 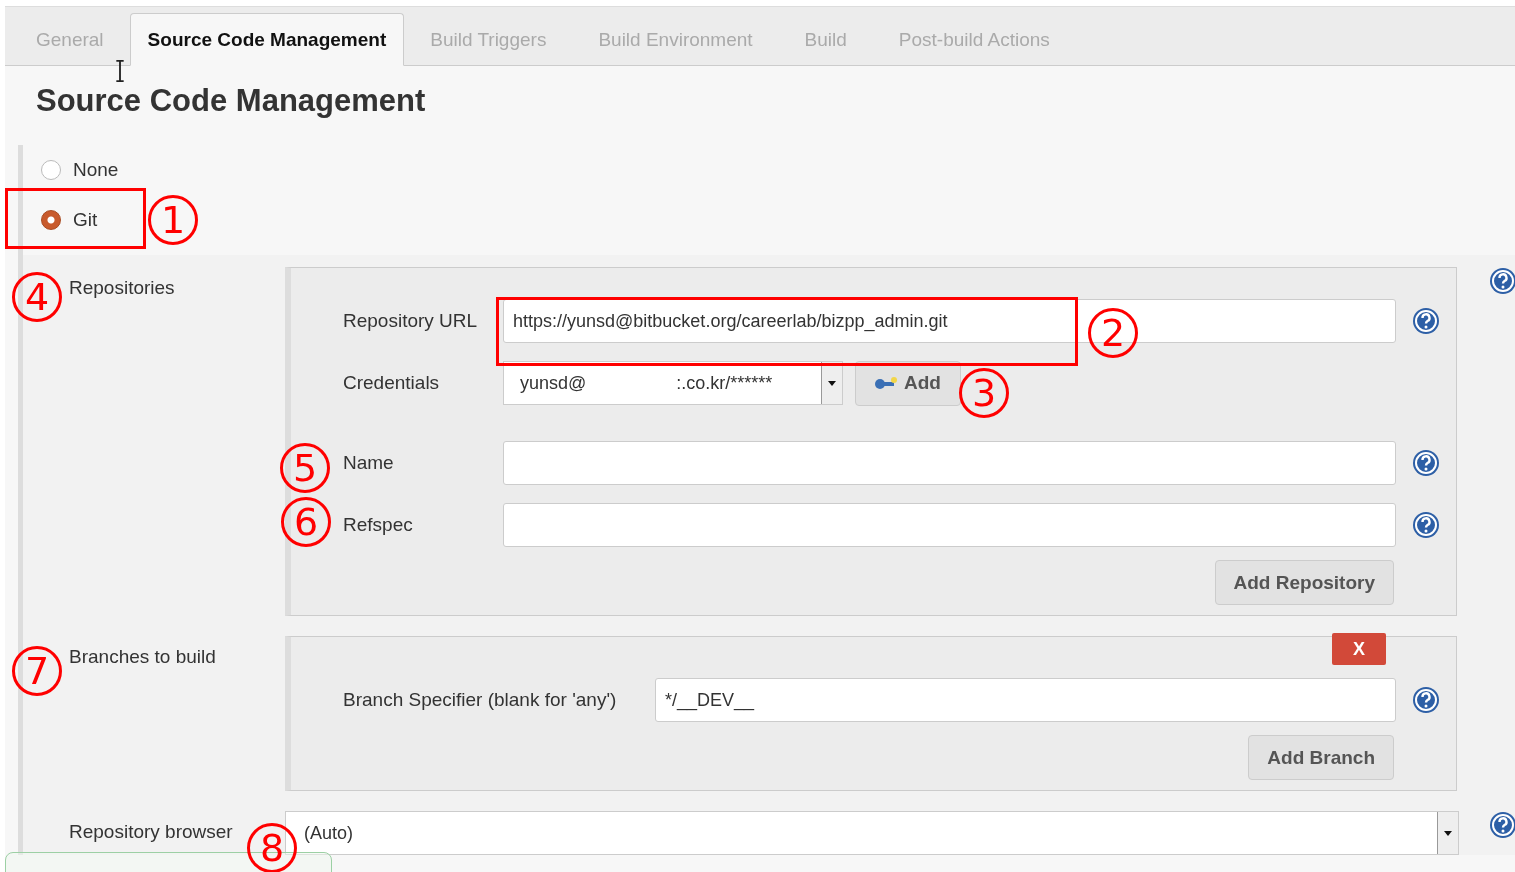 I want to click on credentials-dropdown: yunsd@ :.co.kr/******, so click(x=673, y=383).